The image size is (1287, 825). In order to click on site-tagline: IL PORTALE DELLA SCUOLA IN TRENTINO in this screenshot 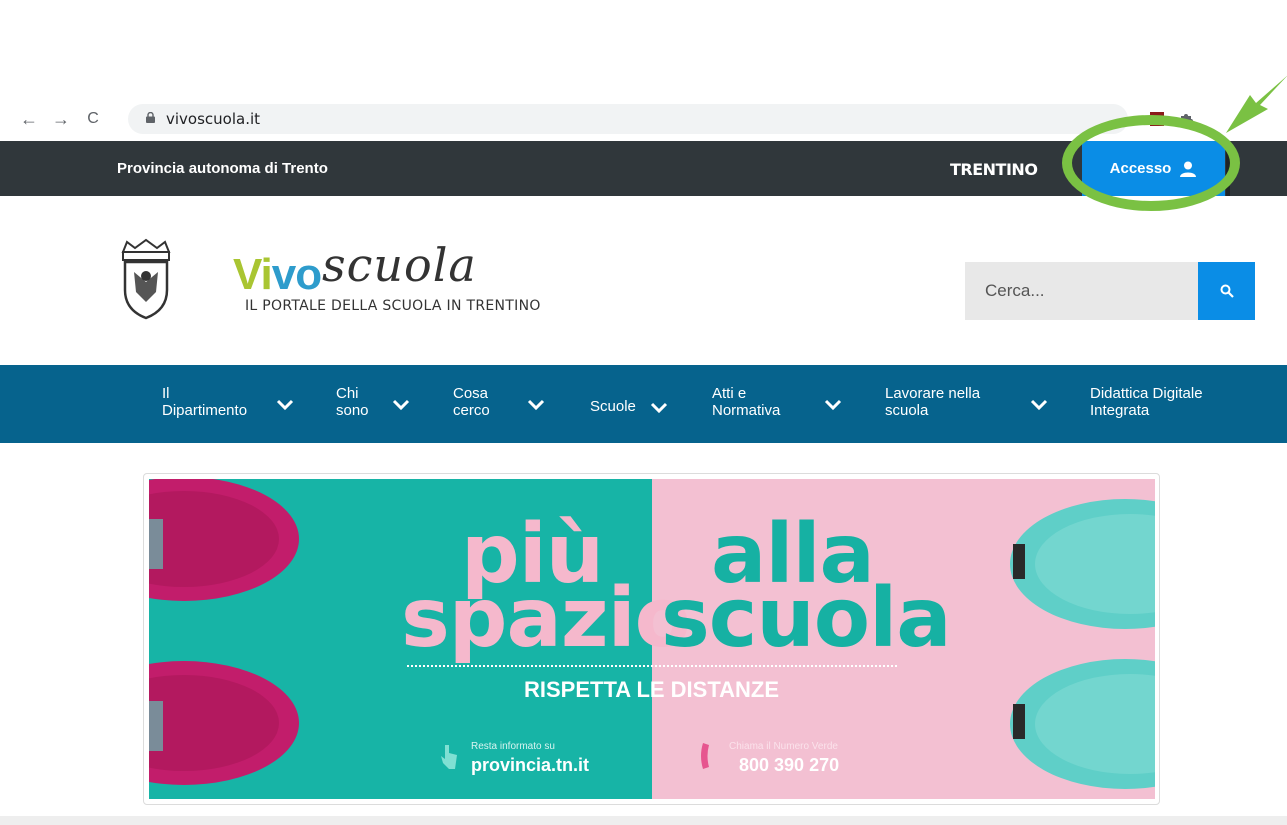, I will do `click(393, 306)`.